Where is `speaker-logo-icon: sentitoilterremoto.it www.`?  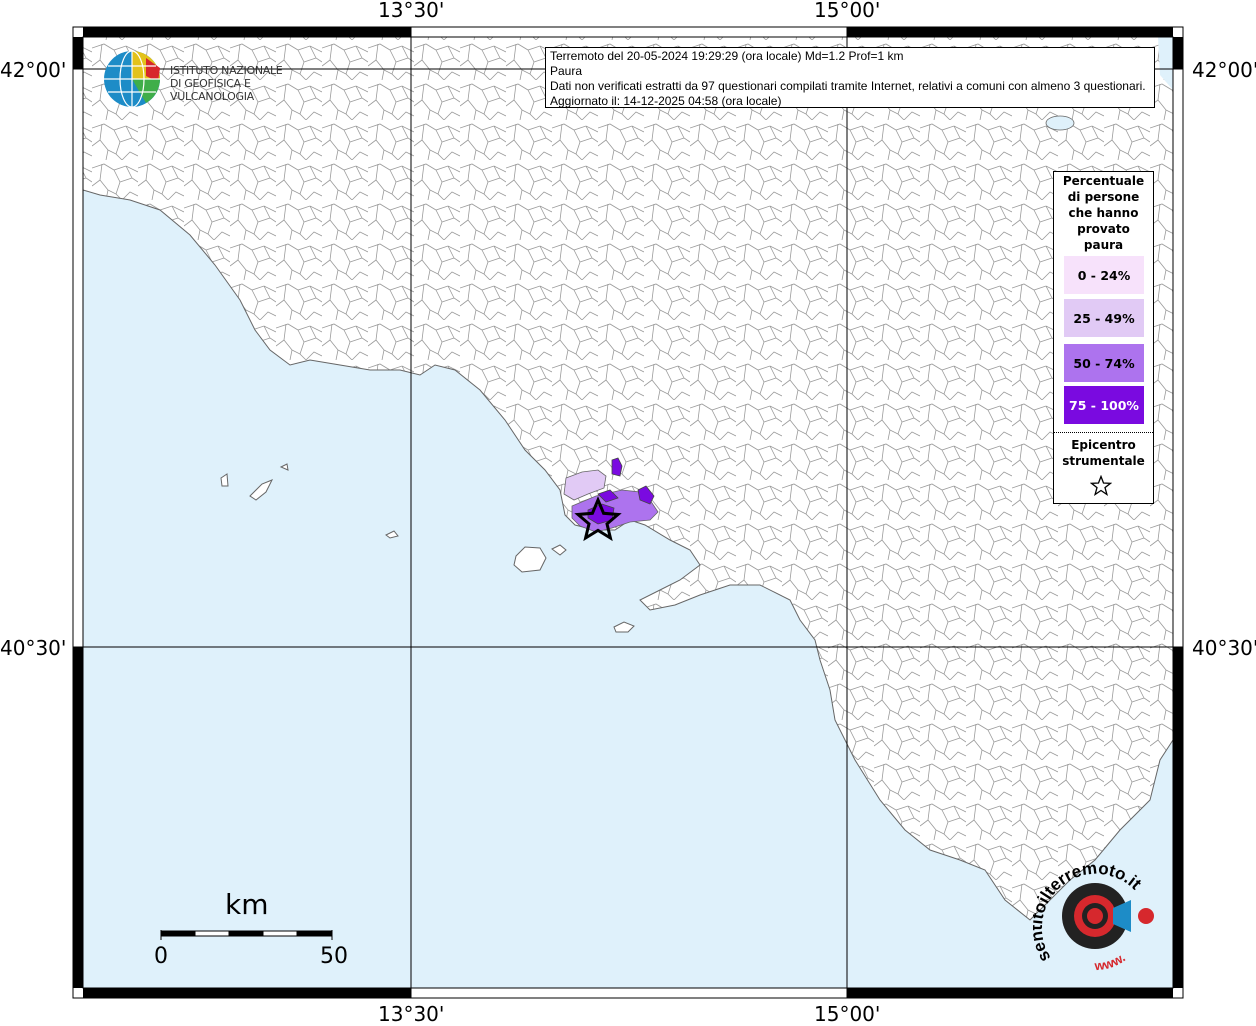
speaker-logo-icon: sentitoilterremoto.it www. is located at coordinates (1090, 916).